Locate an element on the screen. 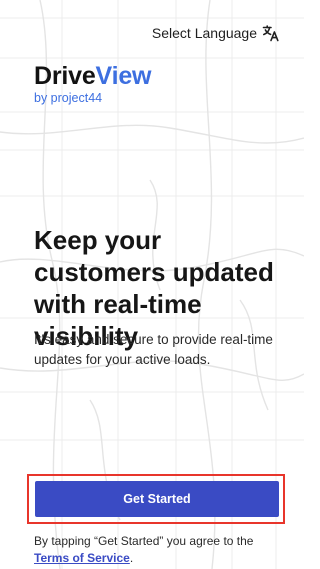  translate-icon is located at coordinates (271, 33).